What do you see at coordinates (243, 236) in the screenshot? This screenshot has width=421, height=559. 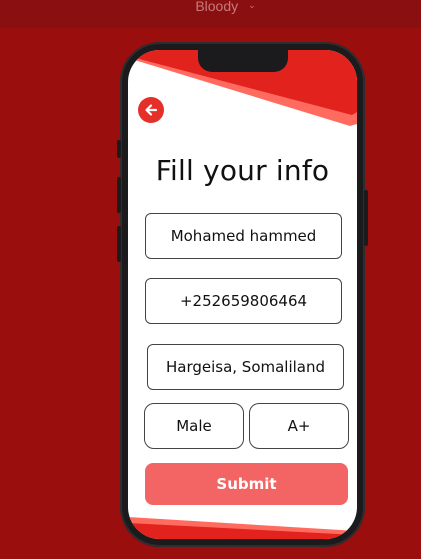 I see `name-field: Mohamed hammed` at bounding box center [243, 236].